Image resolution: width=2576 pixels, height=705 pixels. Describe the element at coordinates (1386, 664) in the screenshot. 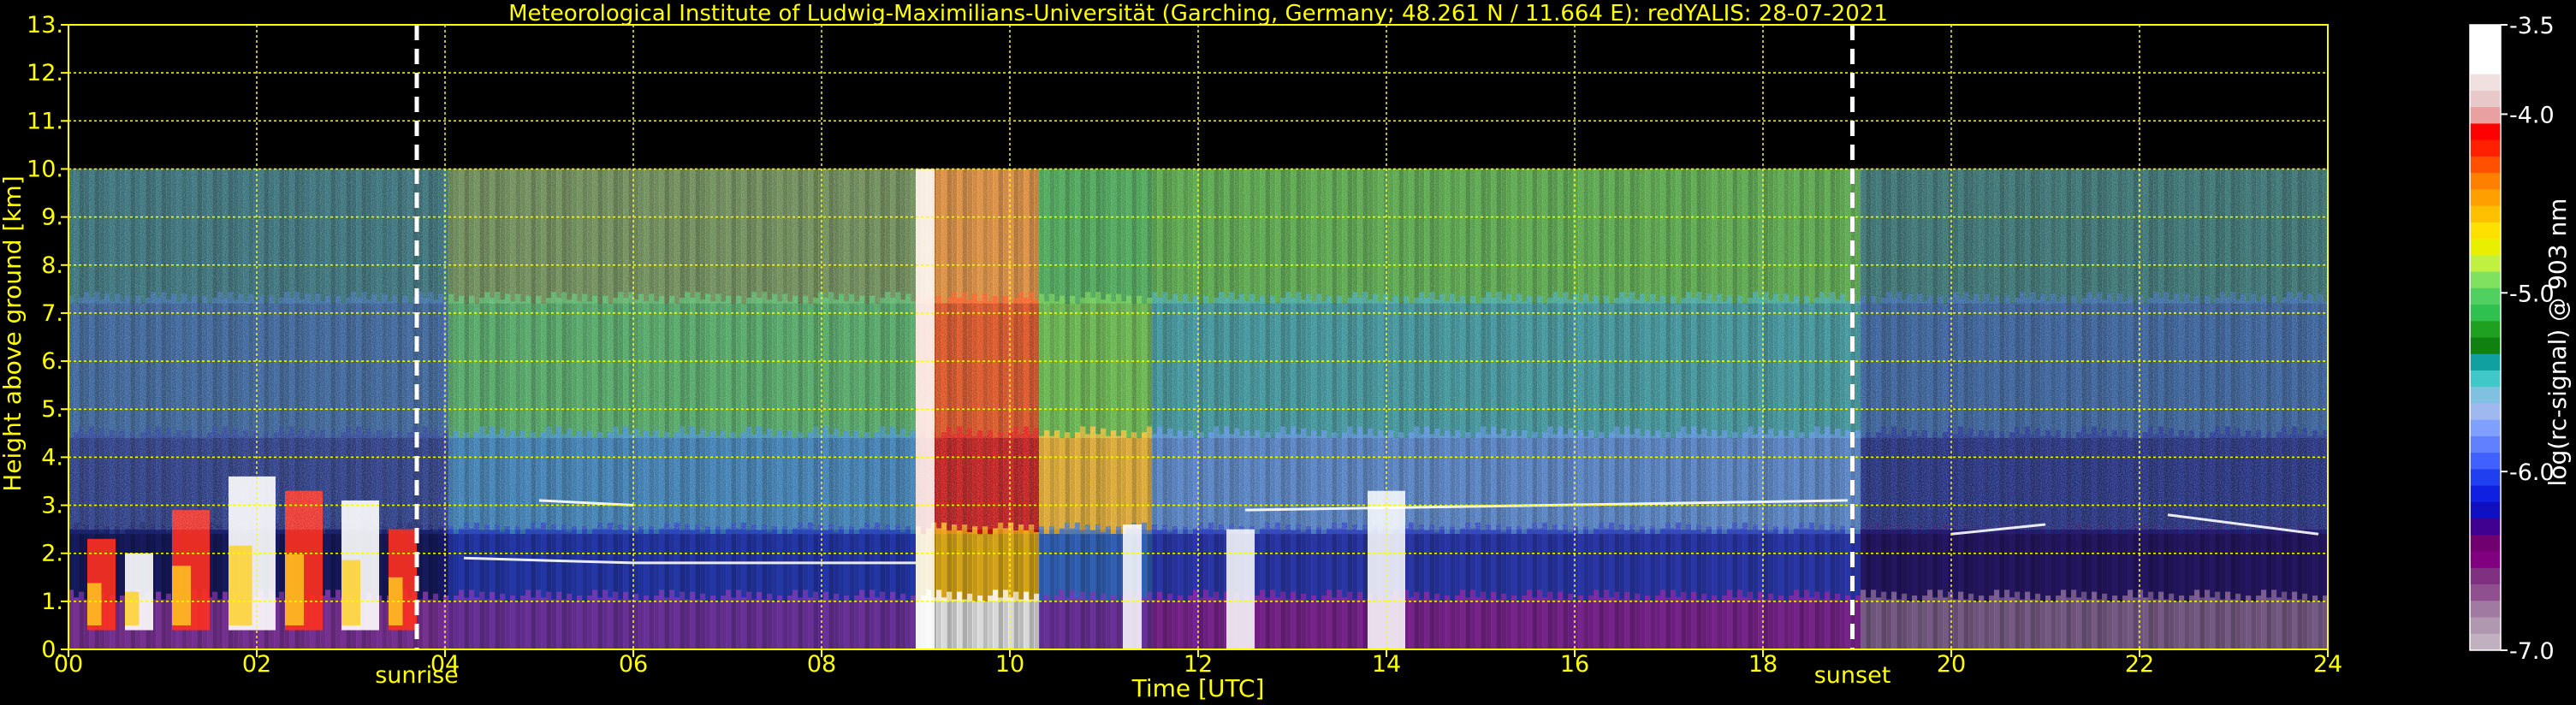

I see `x-tick-label: 14` at that location.